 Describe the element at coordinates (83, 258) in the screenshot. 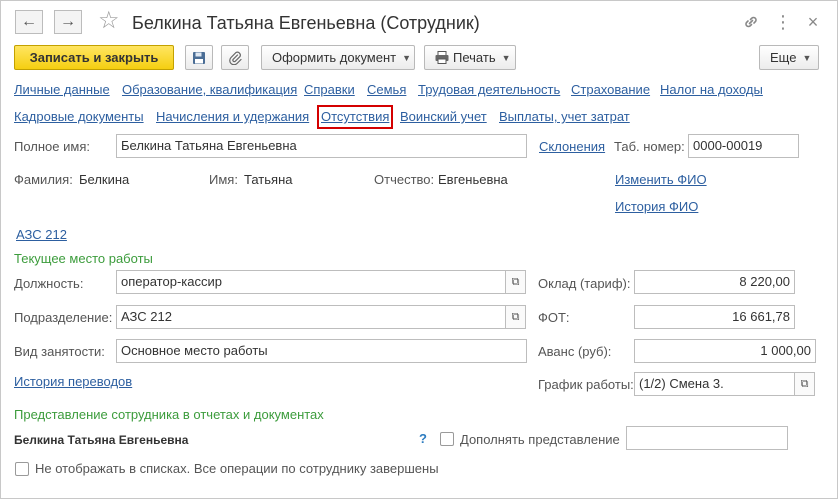

I see `current-job-section-title: Текущее место работы` at that location.